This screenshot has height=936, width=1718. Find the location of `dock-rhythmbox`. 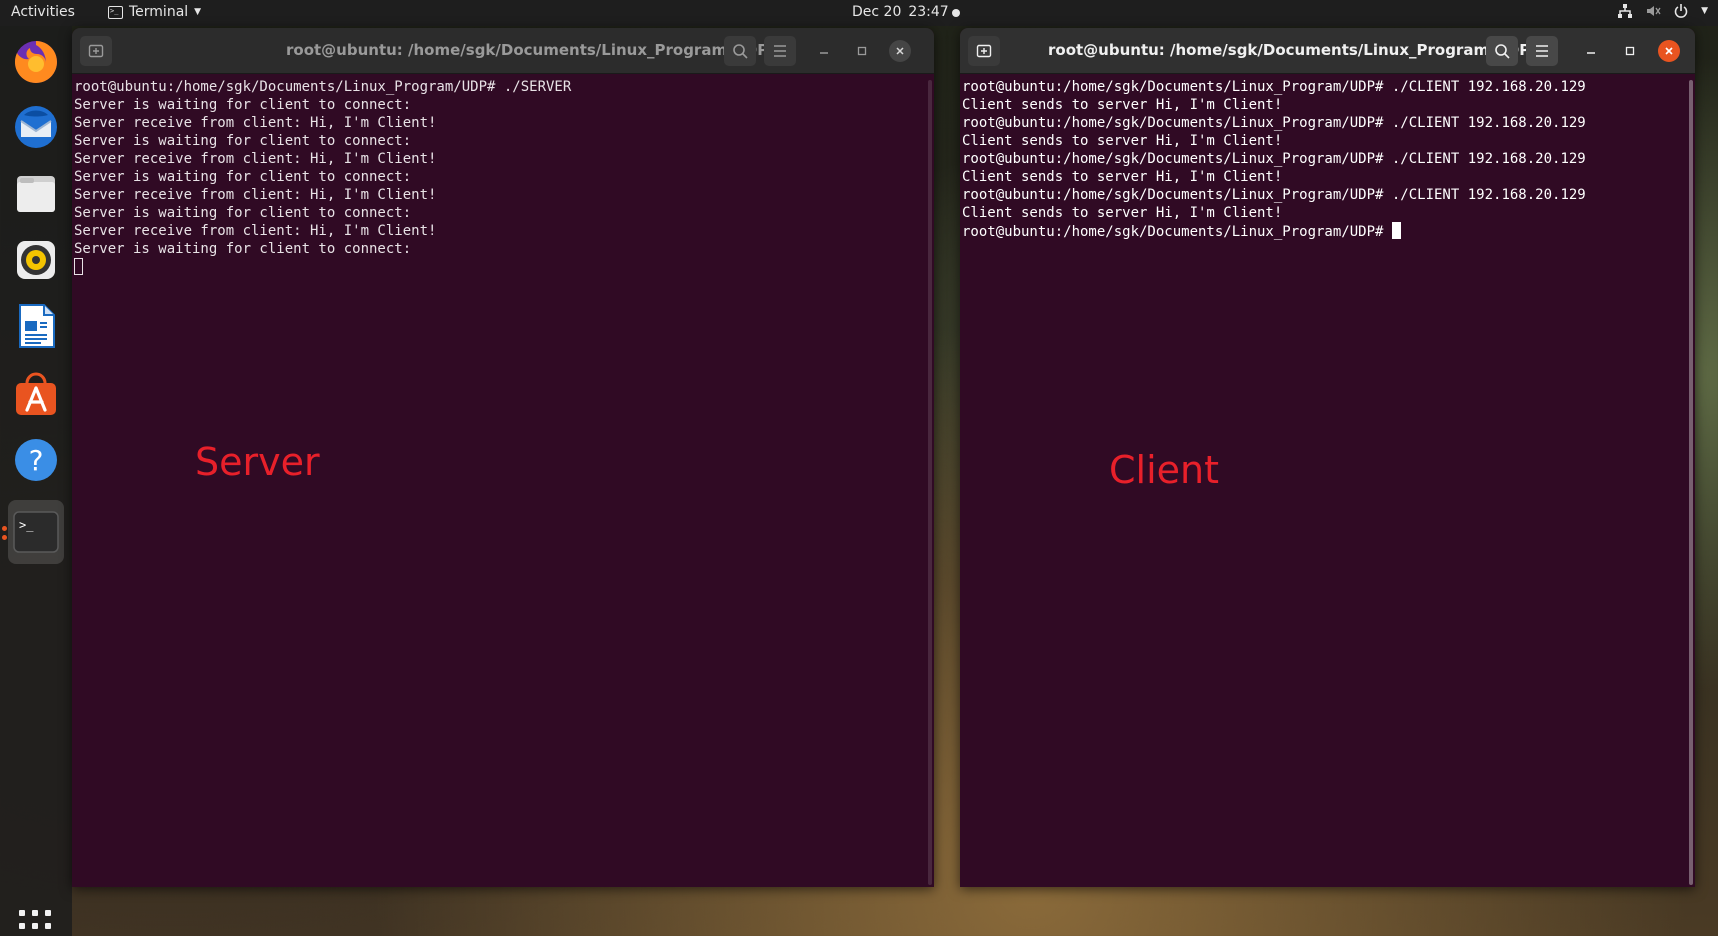

dock-rhythmbox is located at coordinates (36, 260).